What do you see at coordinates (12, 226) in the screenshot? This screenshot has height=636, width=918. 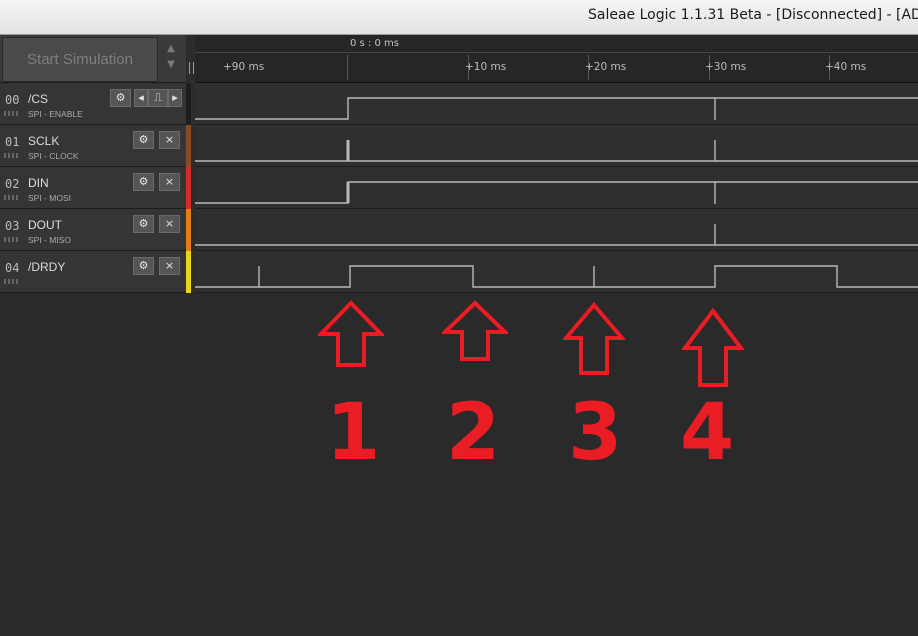 I see `channel-number: 03` at bounding box center [12, 226].